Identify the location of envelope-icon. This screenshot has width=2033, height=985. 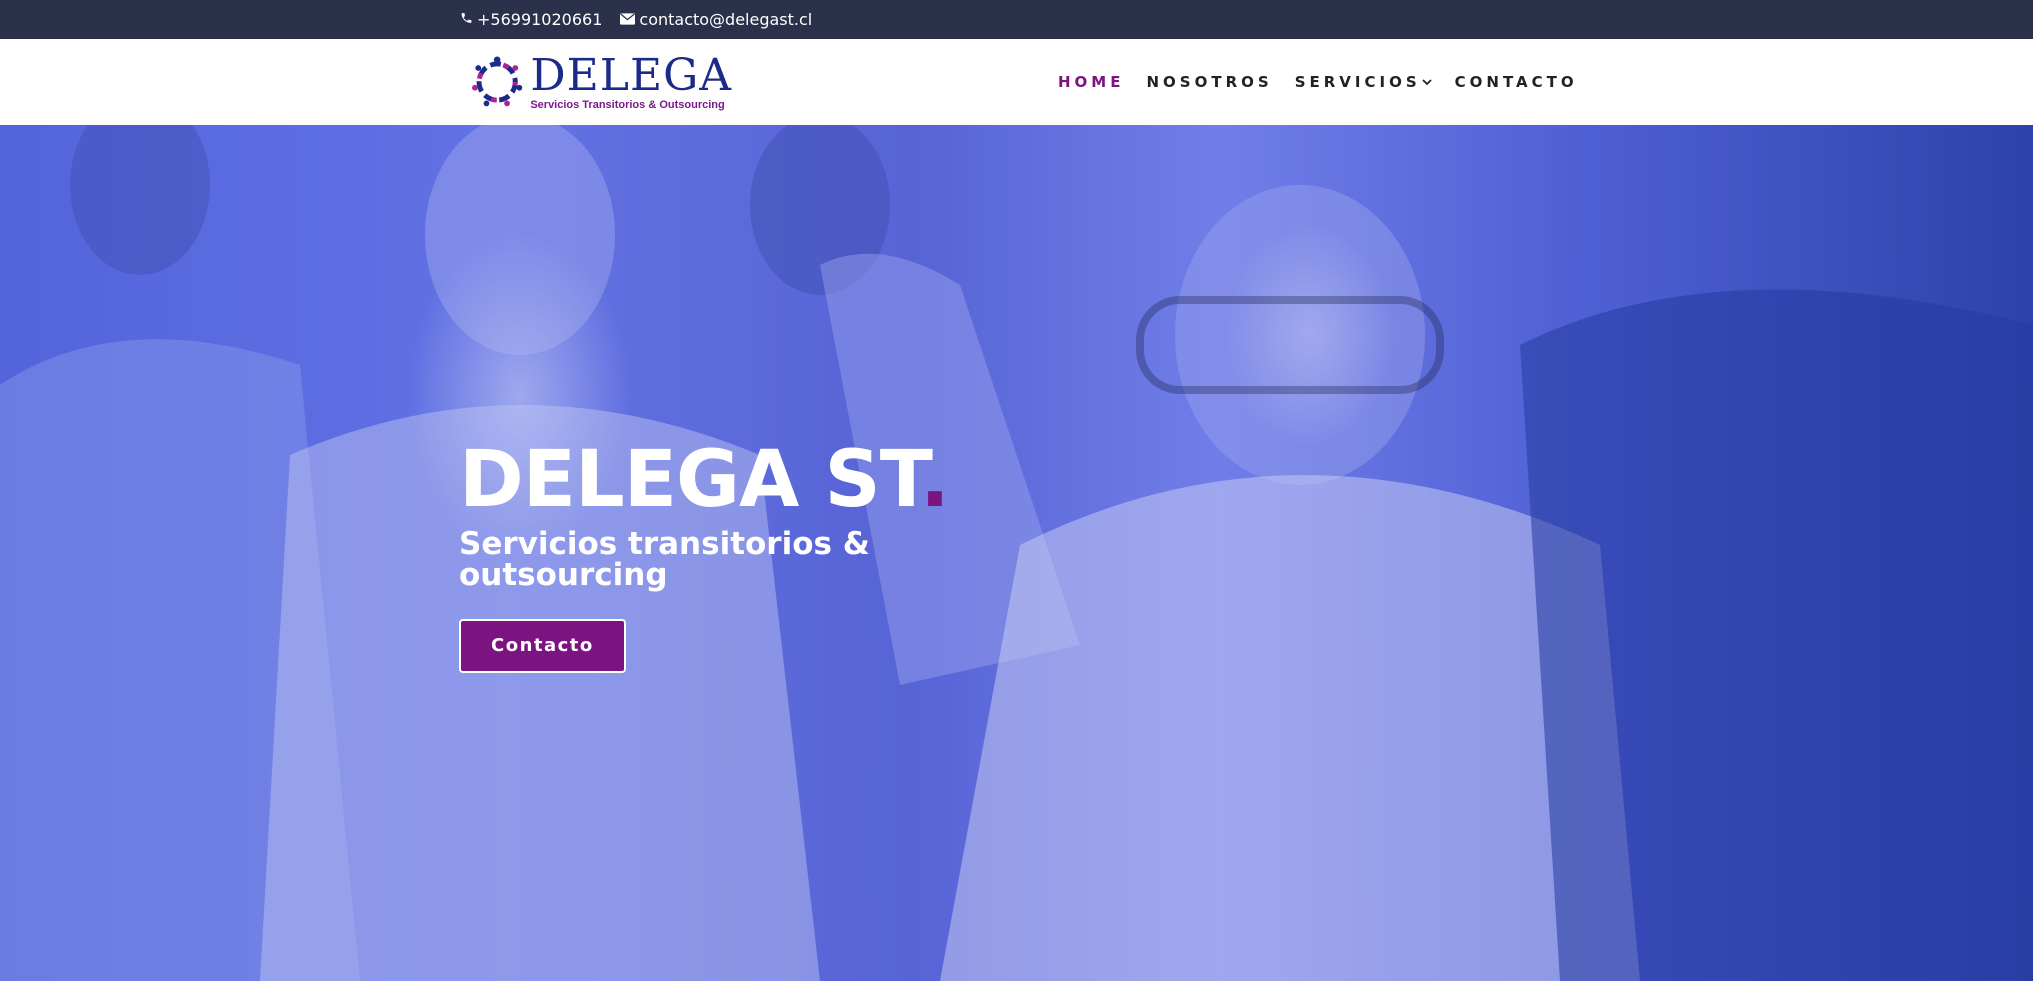
(629, 19).